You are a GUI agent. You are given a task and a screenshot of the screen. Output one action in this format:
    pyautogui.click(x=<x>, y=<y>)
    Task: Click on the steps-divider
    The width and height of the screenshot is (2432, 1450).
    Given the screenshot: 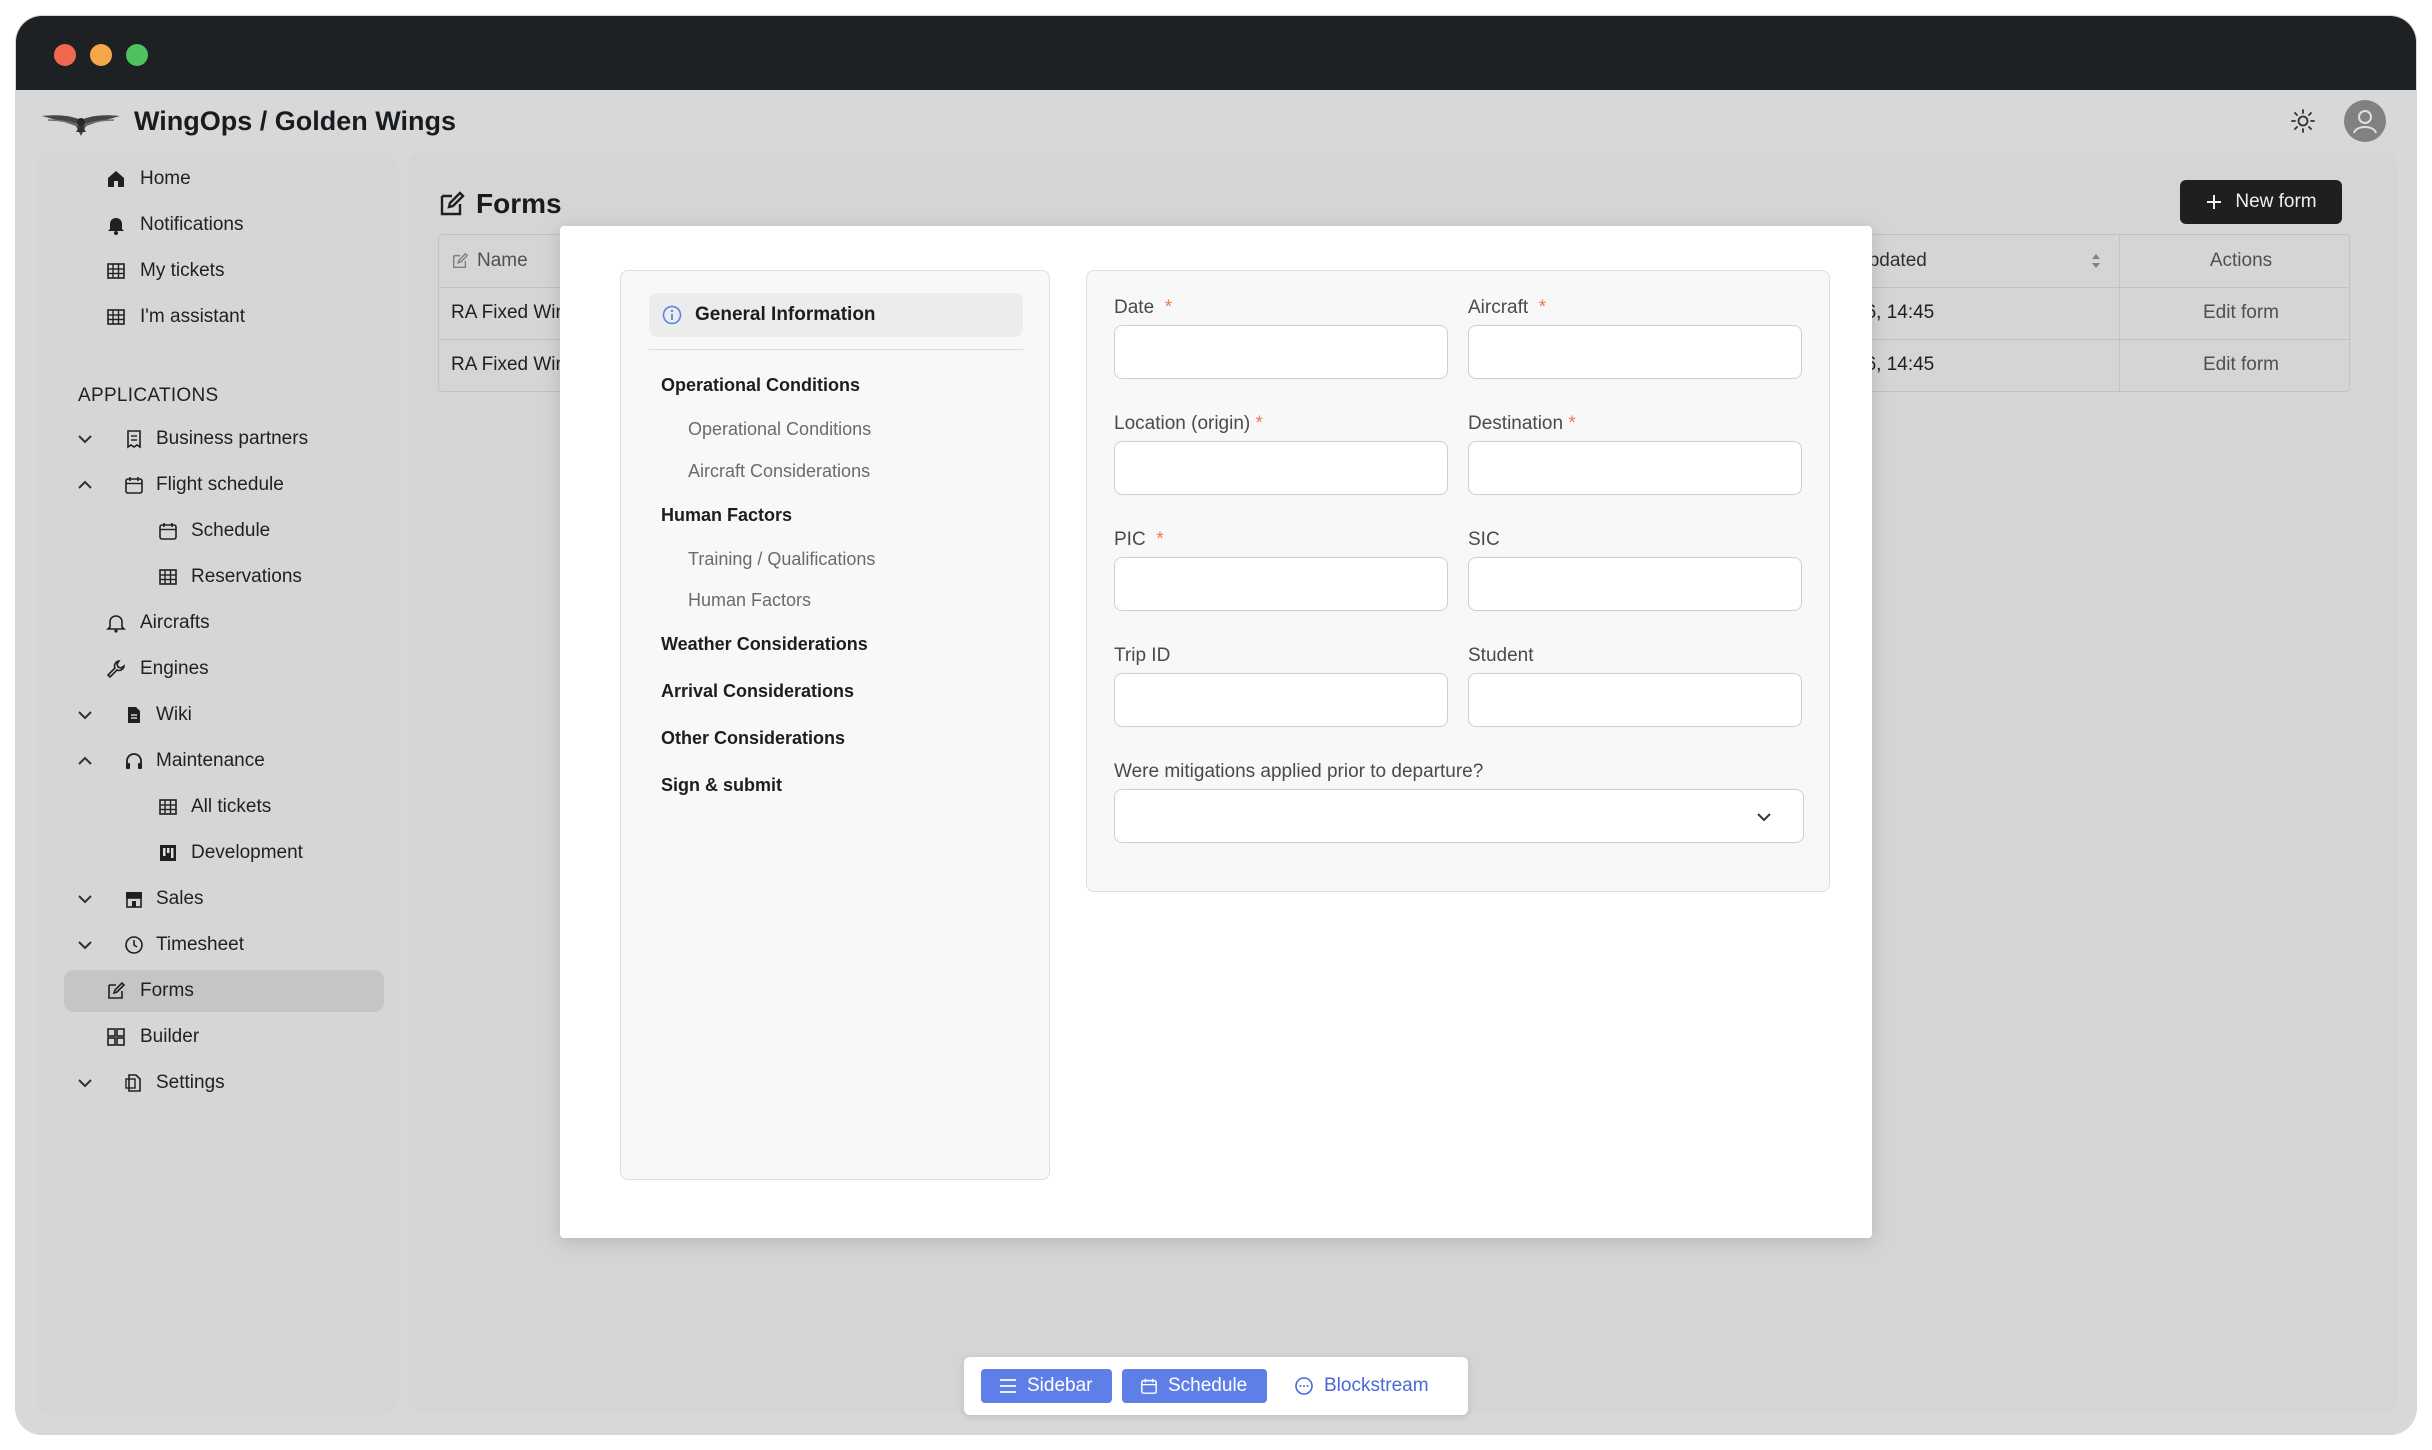 What is the action you would take?
    pyautogui.click(x=836, y=349)
    